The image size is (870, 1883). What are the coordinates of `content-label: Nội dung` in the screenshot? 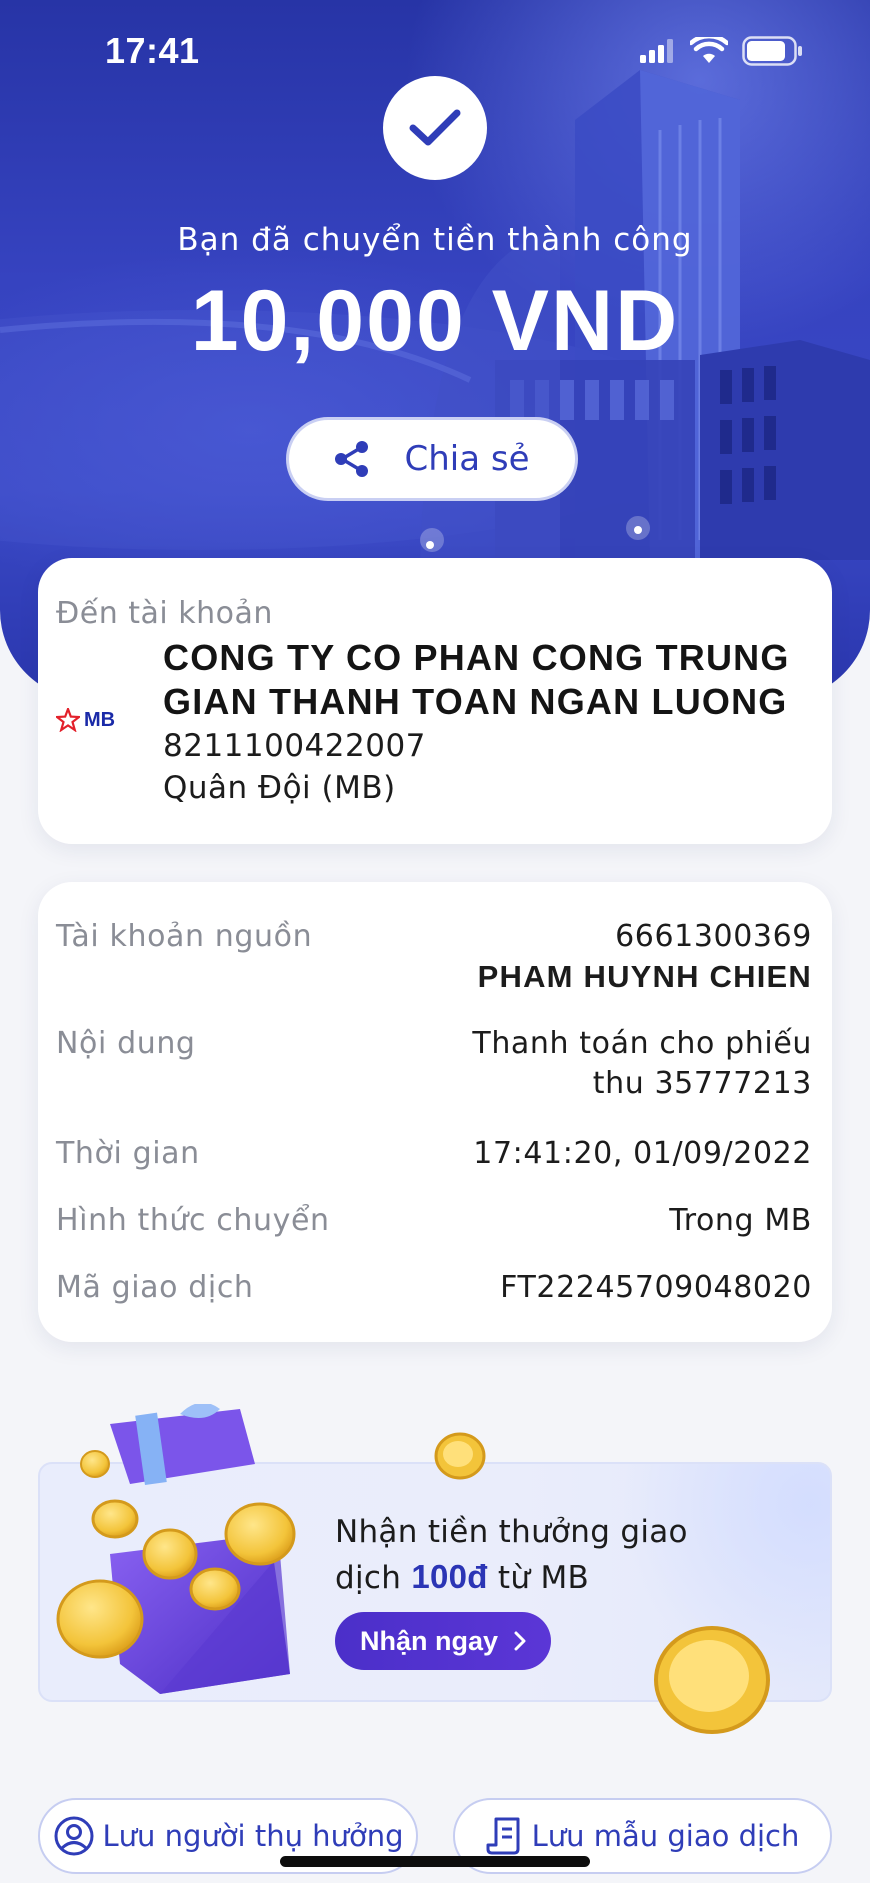 It's located at (126, 1043).